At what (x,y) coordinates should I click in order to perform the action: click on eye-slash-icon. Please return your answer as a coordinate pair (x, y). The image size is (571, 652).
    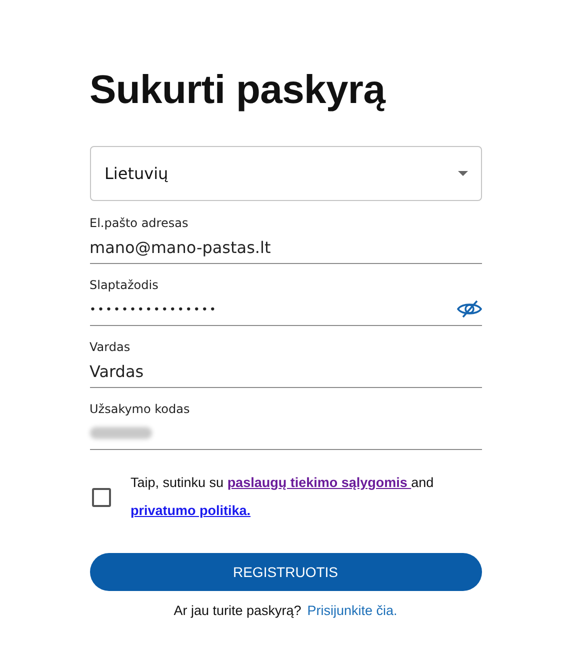
    Looking at the image, I should click on (469, 309).